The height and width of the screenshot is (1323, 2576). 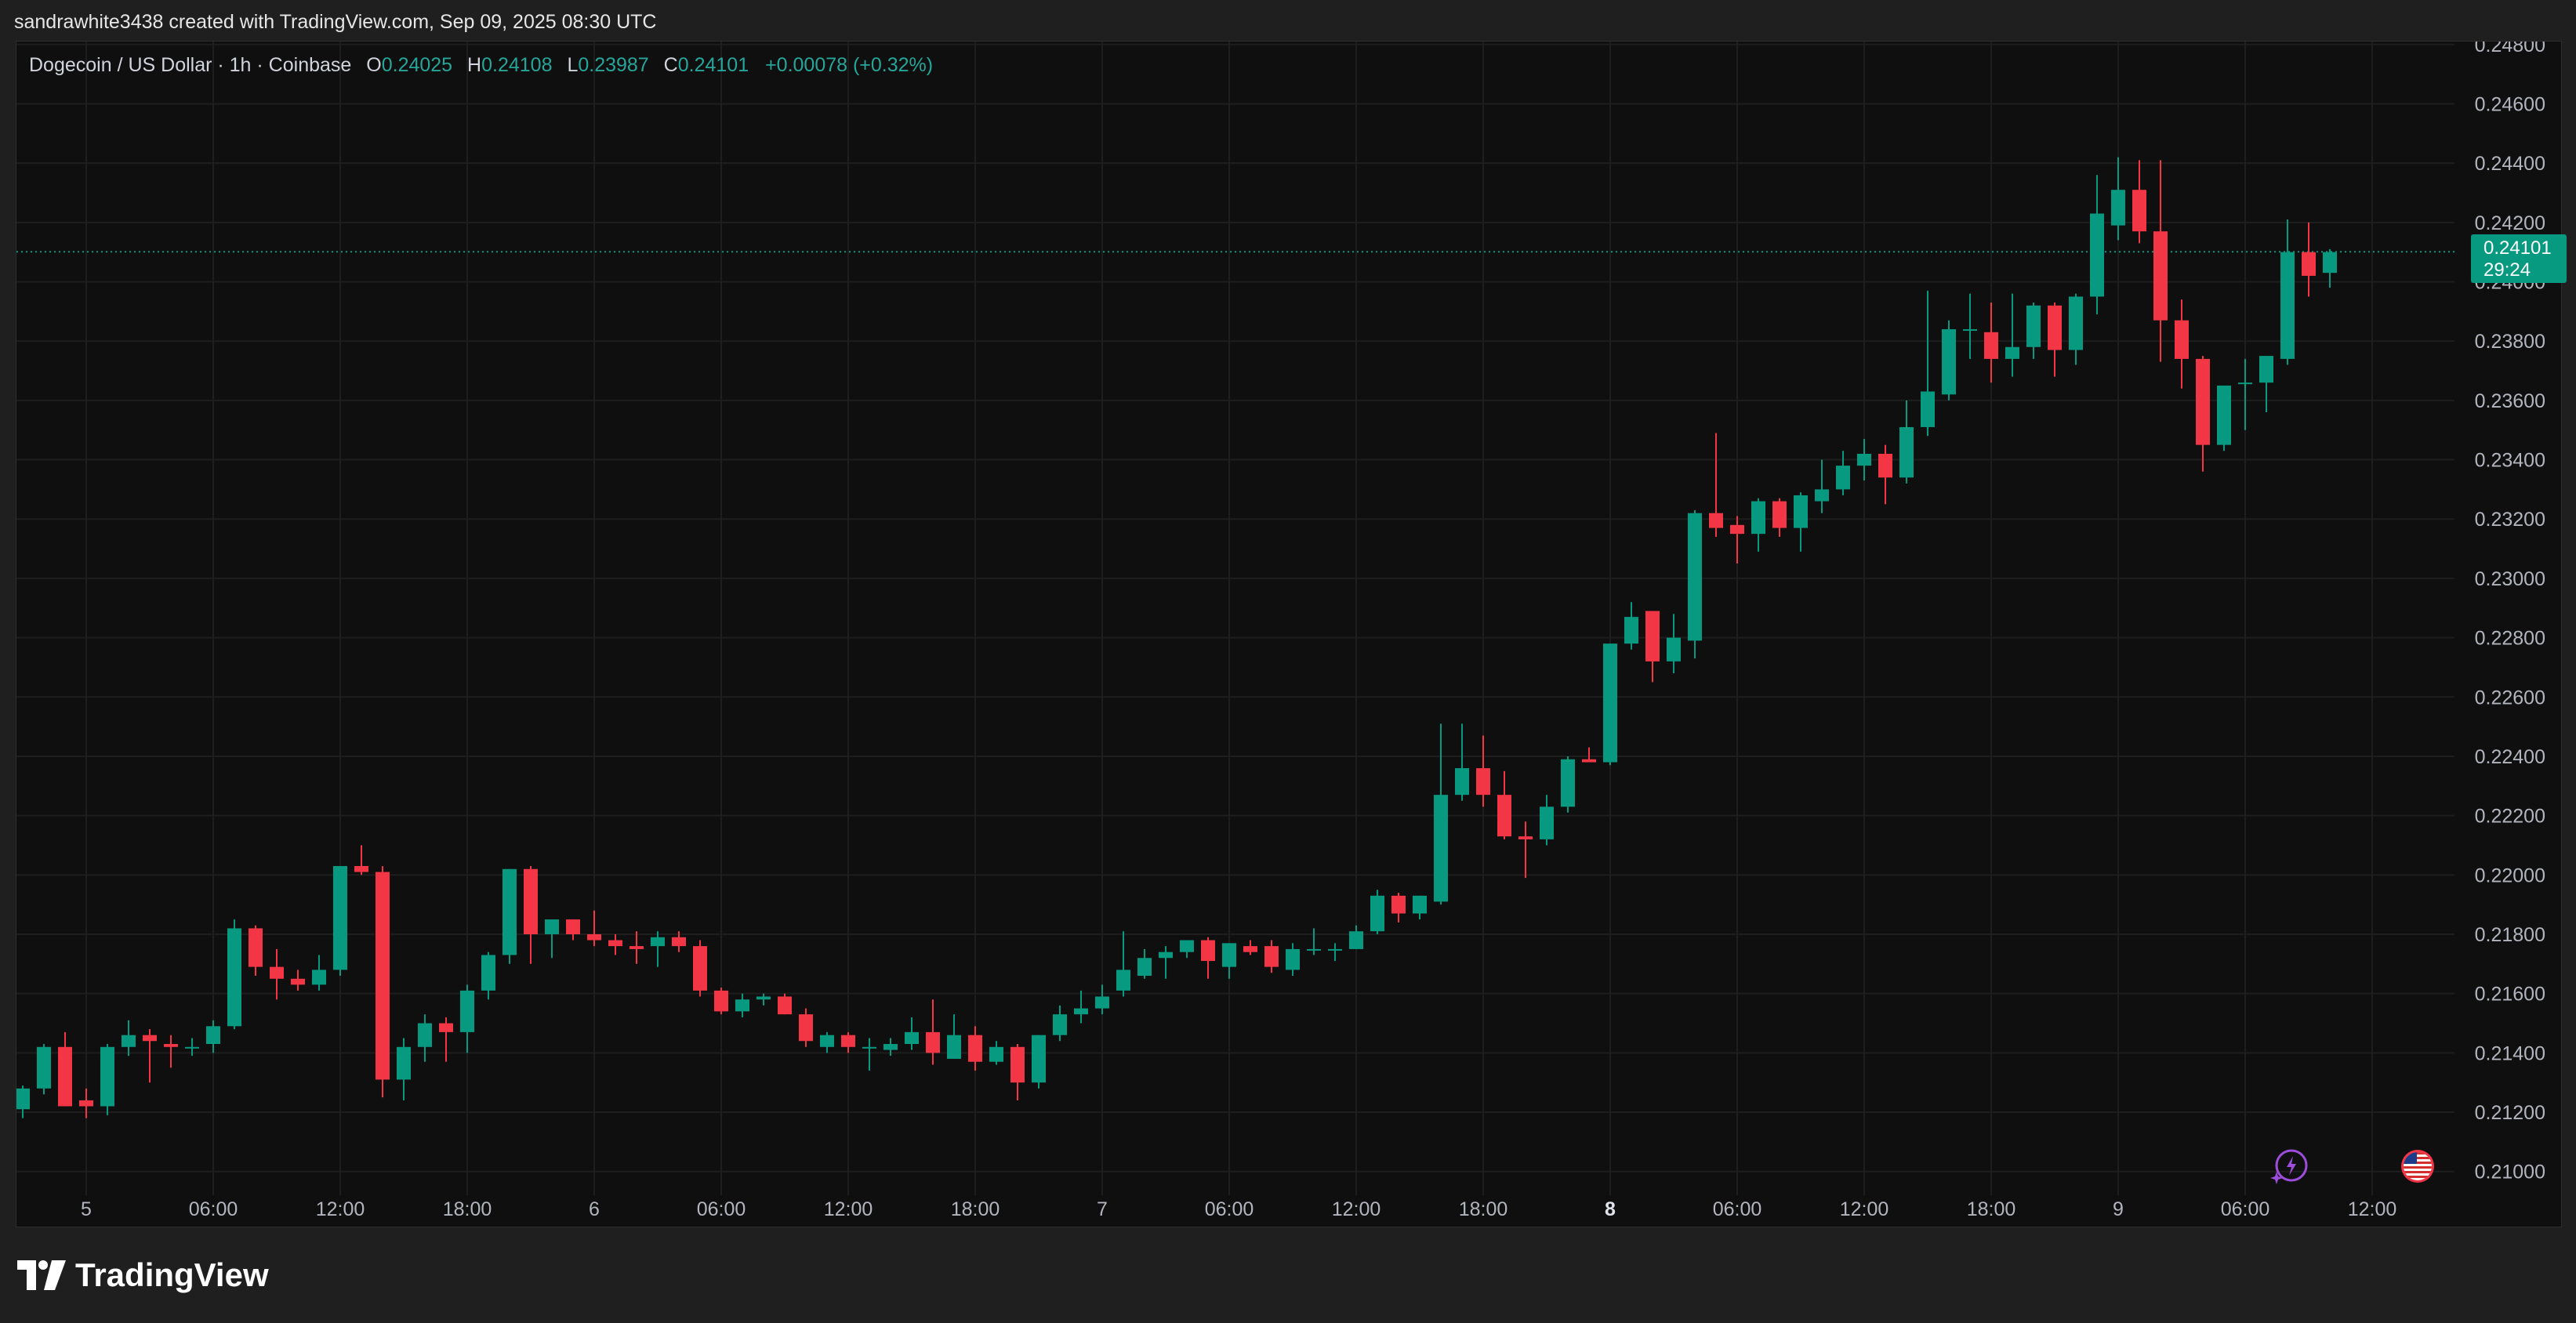 I want to click on price-tick-label: 0.21600, so click(x=2510, y=995).